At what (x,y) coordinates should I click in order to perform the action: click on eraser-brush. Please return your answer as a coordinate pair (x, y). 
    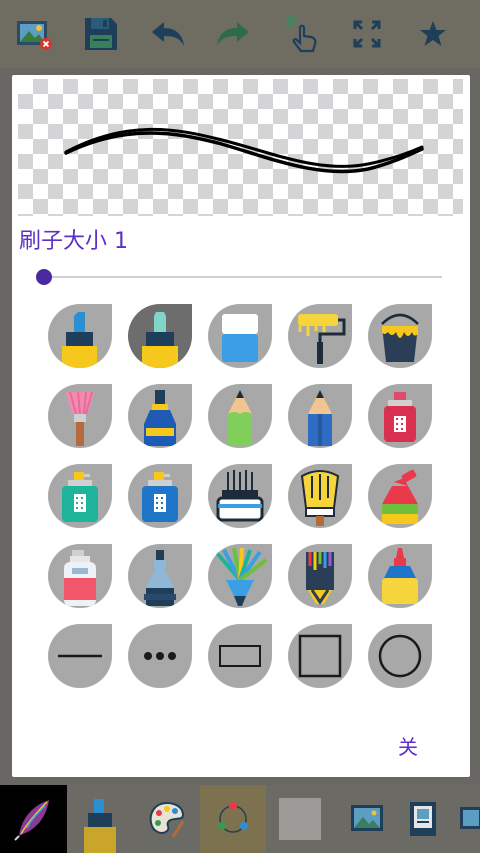
    Looking at the image, I should click on (240, 336).